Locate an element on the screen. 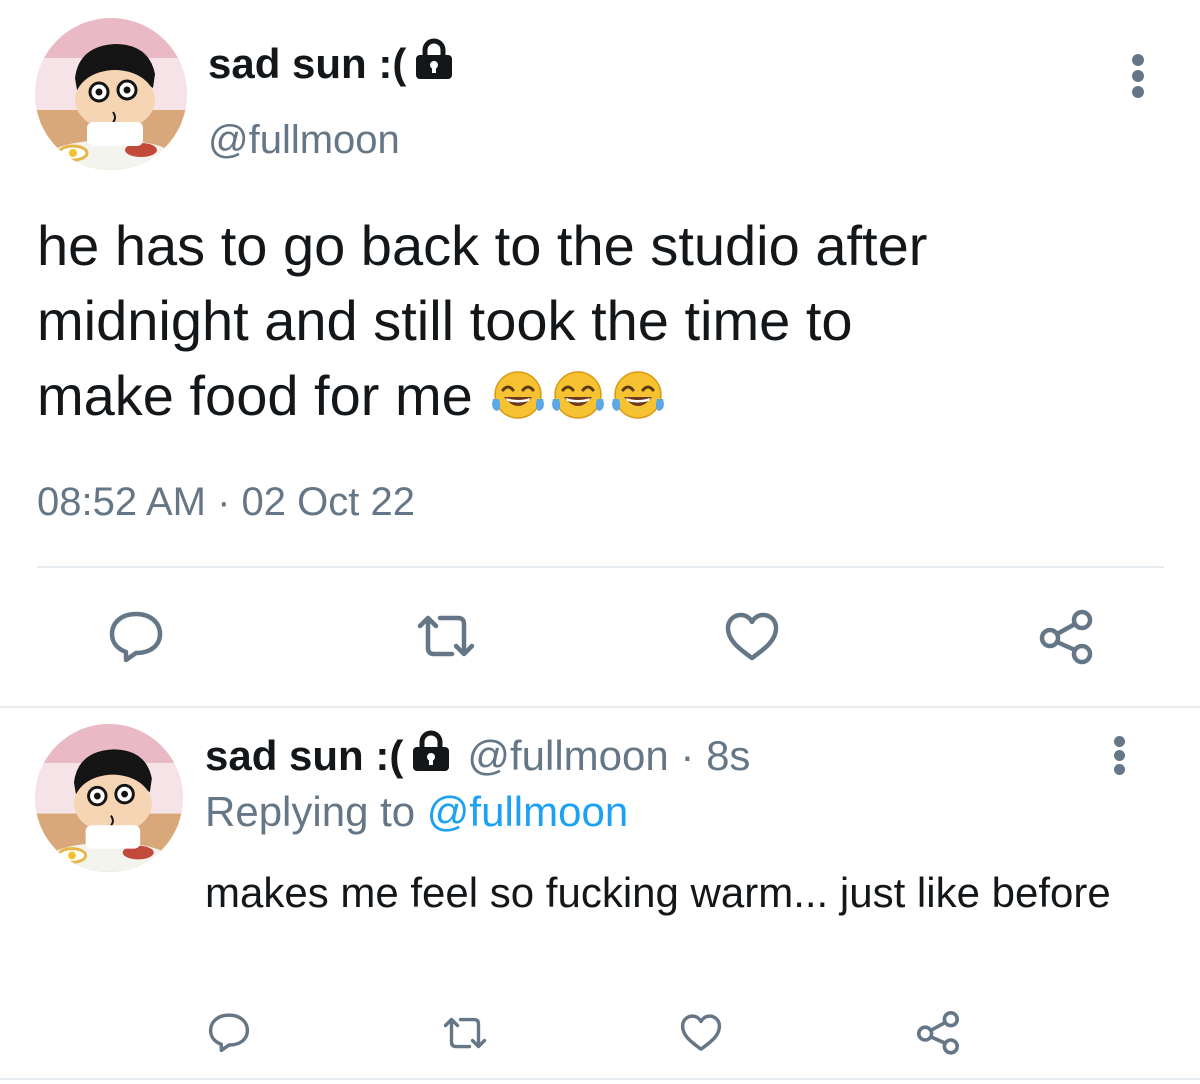 The width and height of the screenshot is (1200, 1084). reply-header: sad sun :( @fullmoon · 8s is located at coordinates (477, 756).